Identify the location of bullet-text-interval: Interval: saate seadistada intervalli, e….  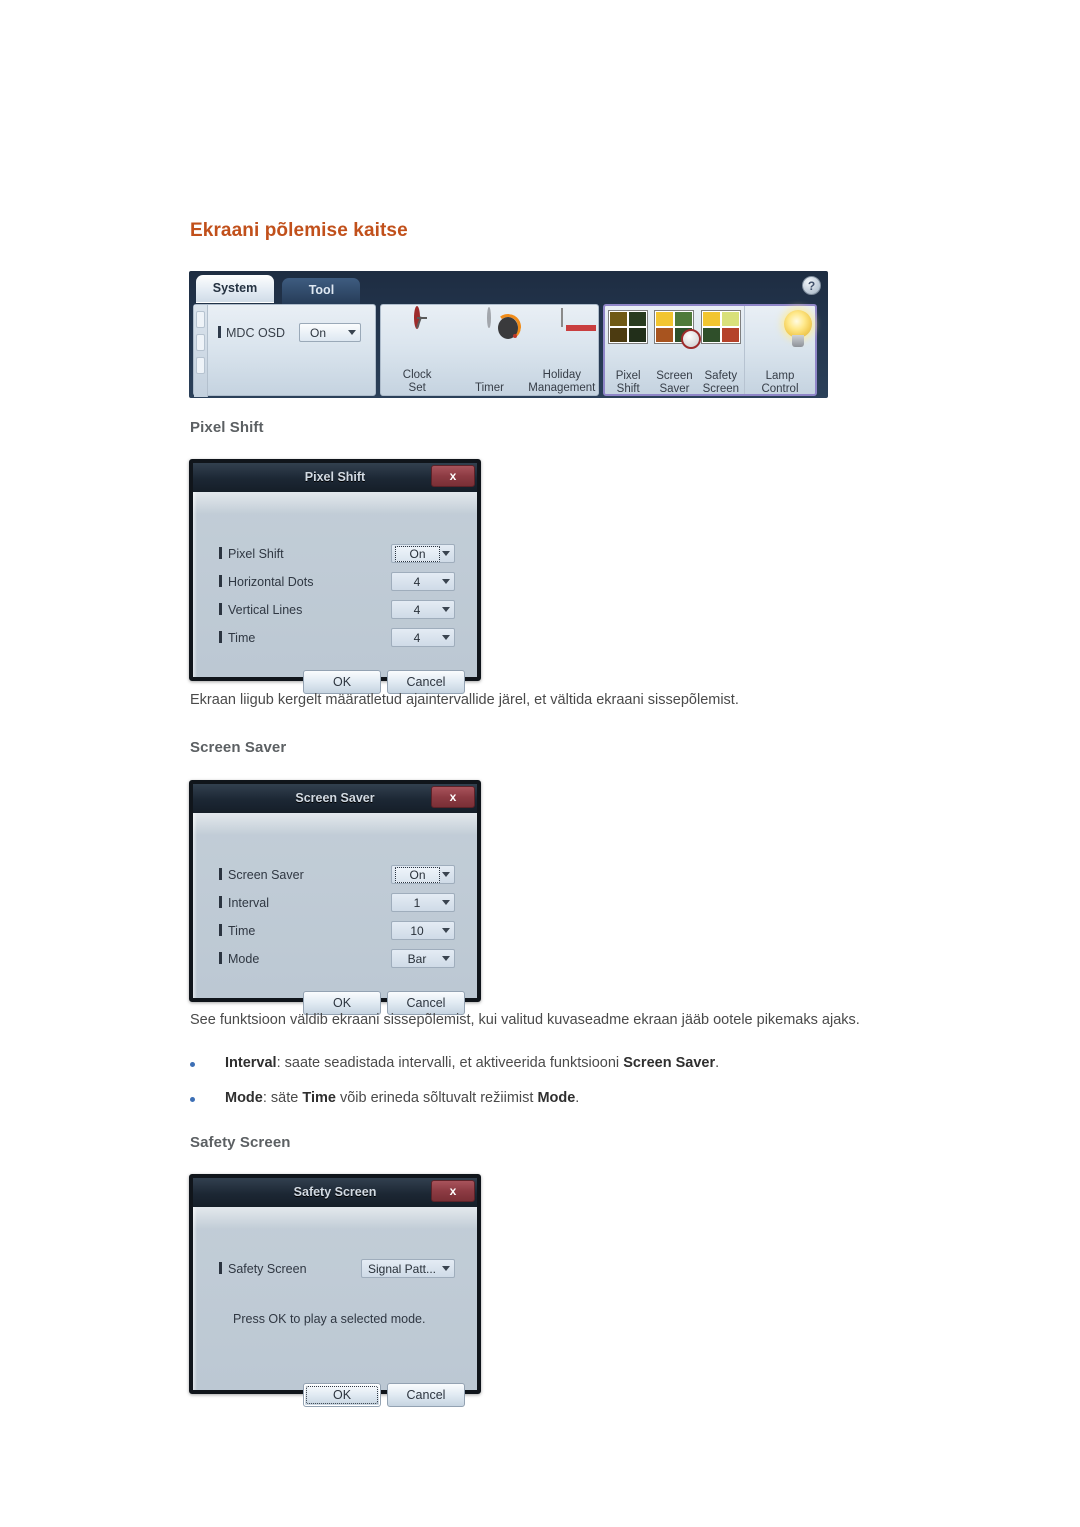
(472, 1063).